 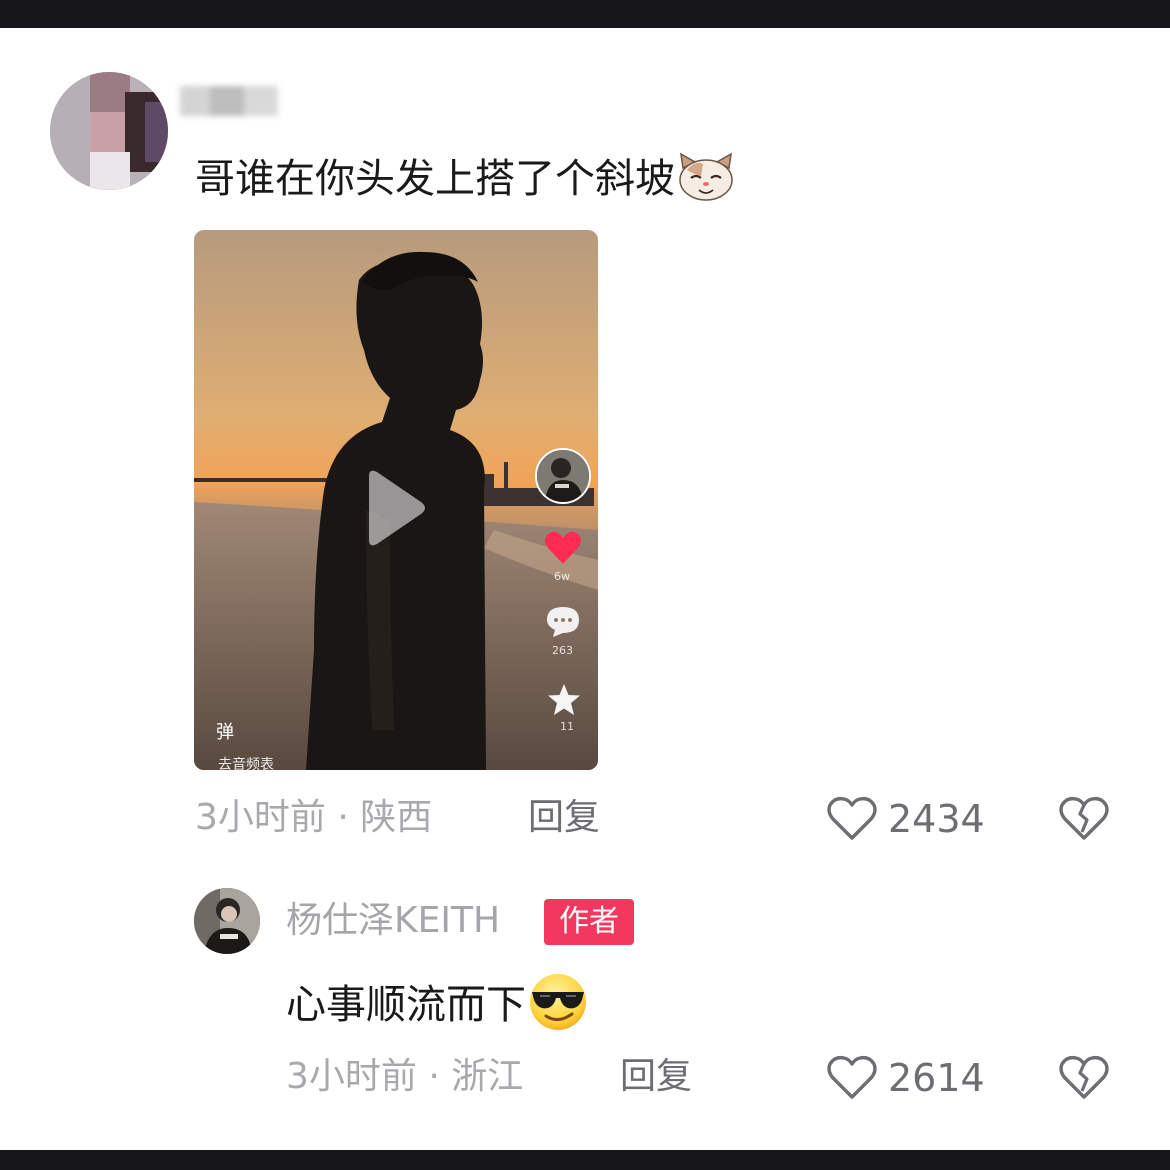 What do you see at coordinates (706, 176) in the screenshot?
I see `cat-emoji-icon` at bounding box center [706, 176].